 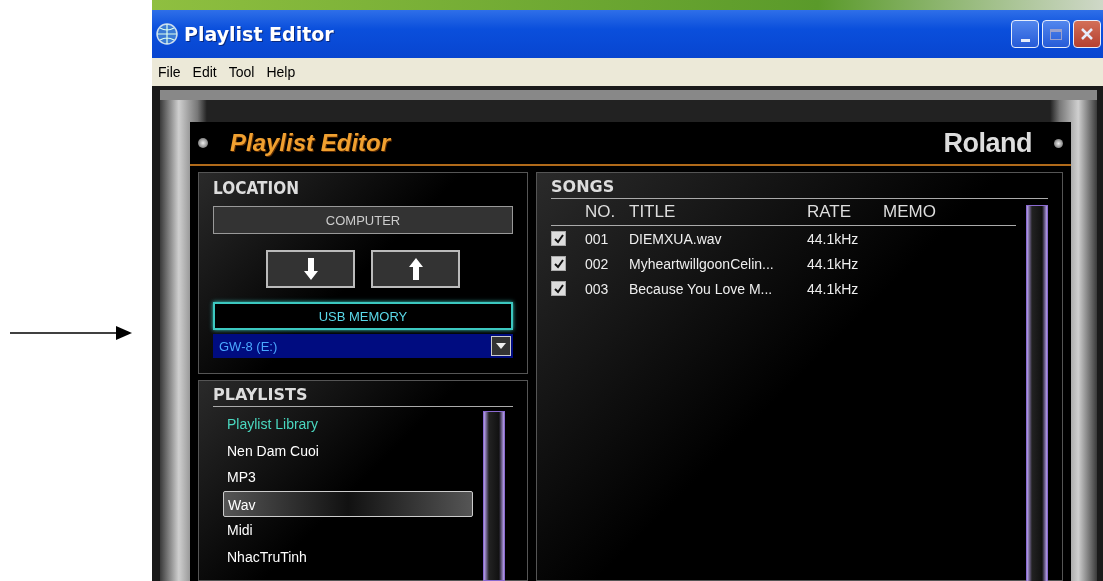 I want to click on playlist-item: Midi, so click(x=348, y=530).